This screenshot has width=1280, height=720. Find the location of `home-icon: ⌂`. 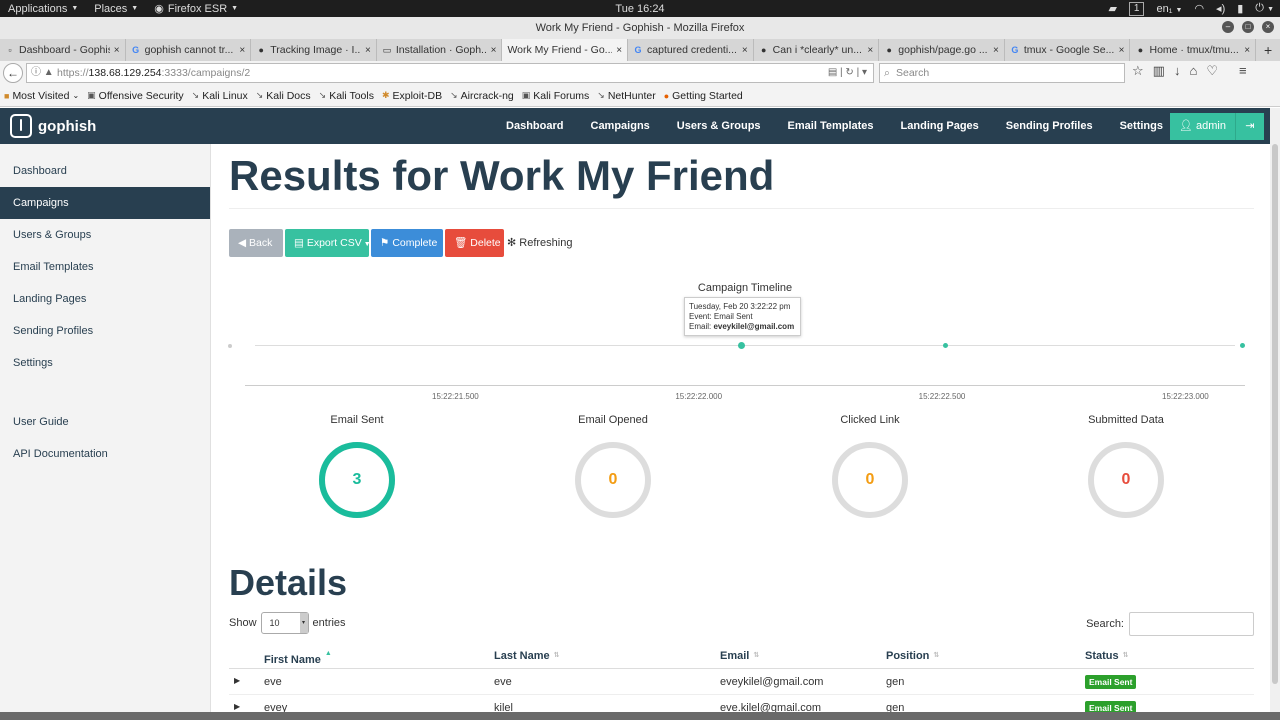

home-icon: ⌂ is located at coordinates (1193, 71).